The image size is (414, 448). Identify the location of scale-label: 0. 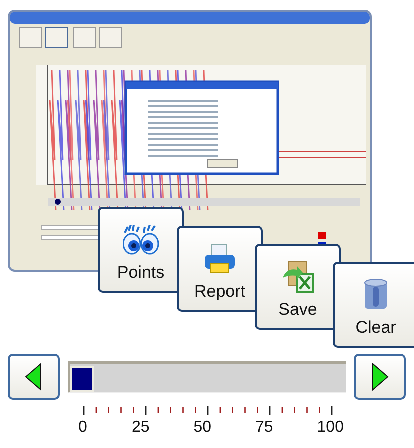
(83, 428).